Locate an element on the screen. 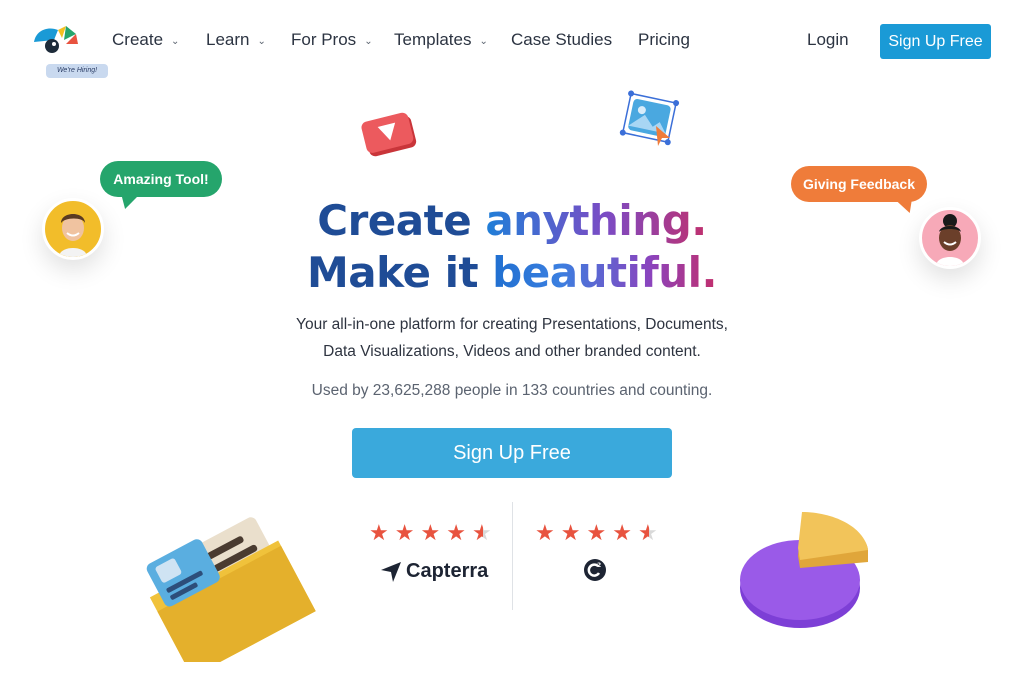 The image size is (1024, 673). g2-rating: ★ ★ ★ ★ ★ is located at coordinates (596, 533).